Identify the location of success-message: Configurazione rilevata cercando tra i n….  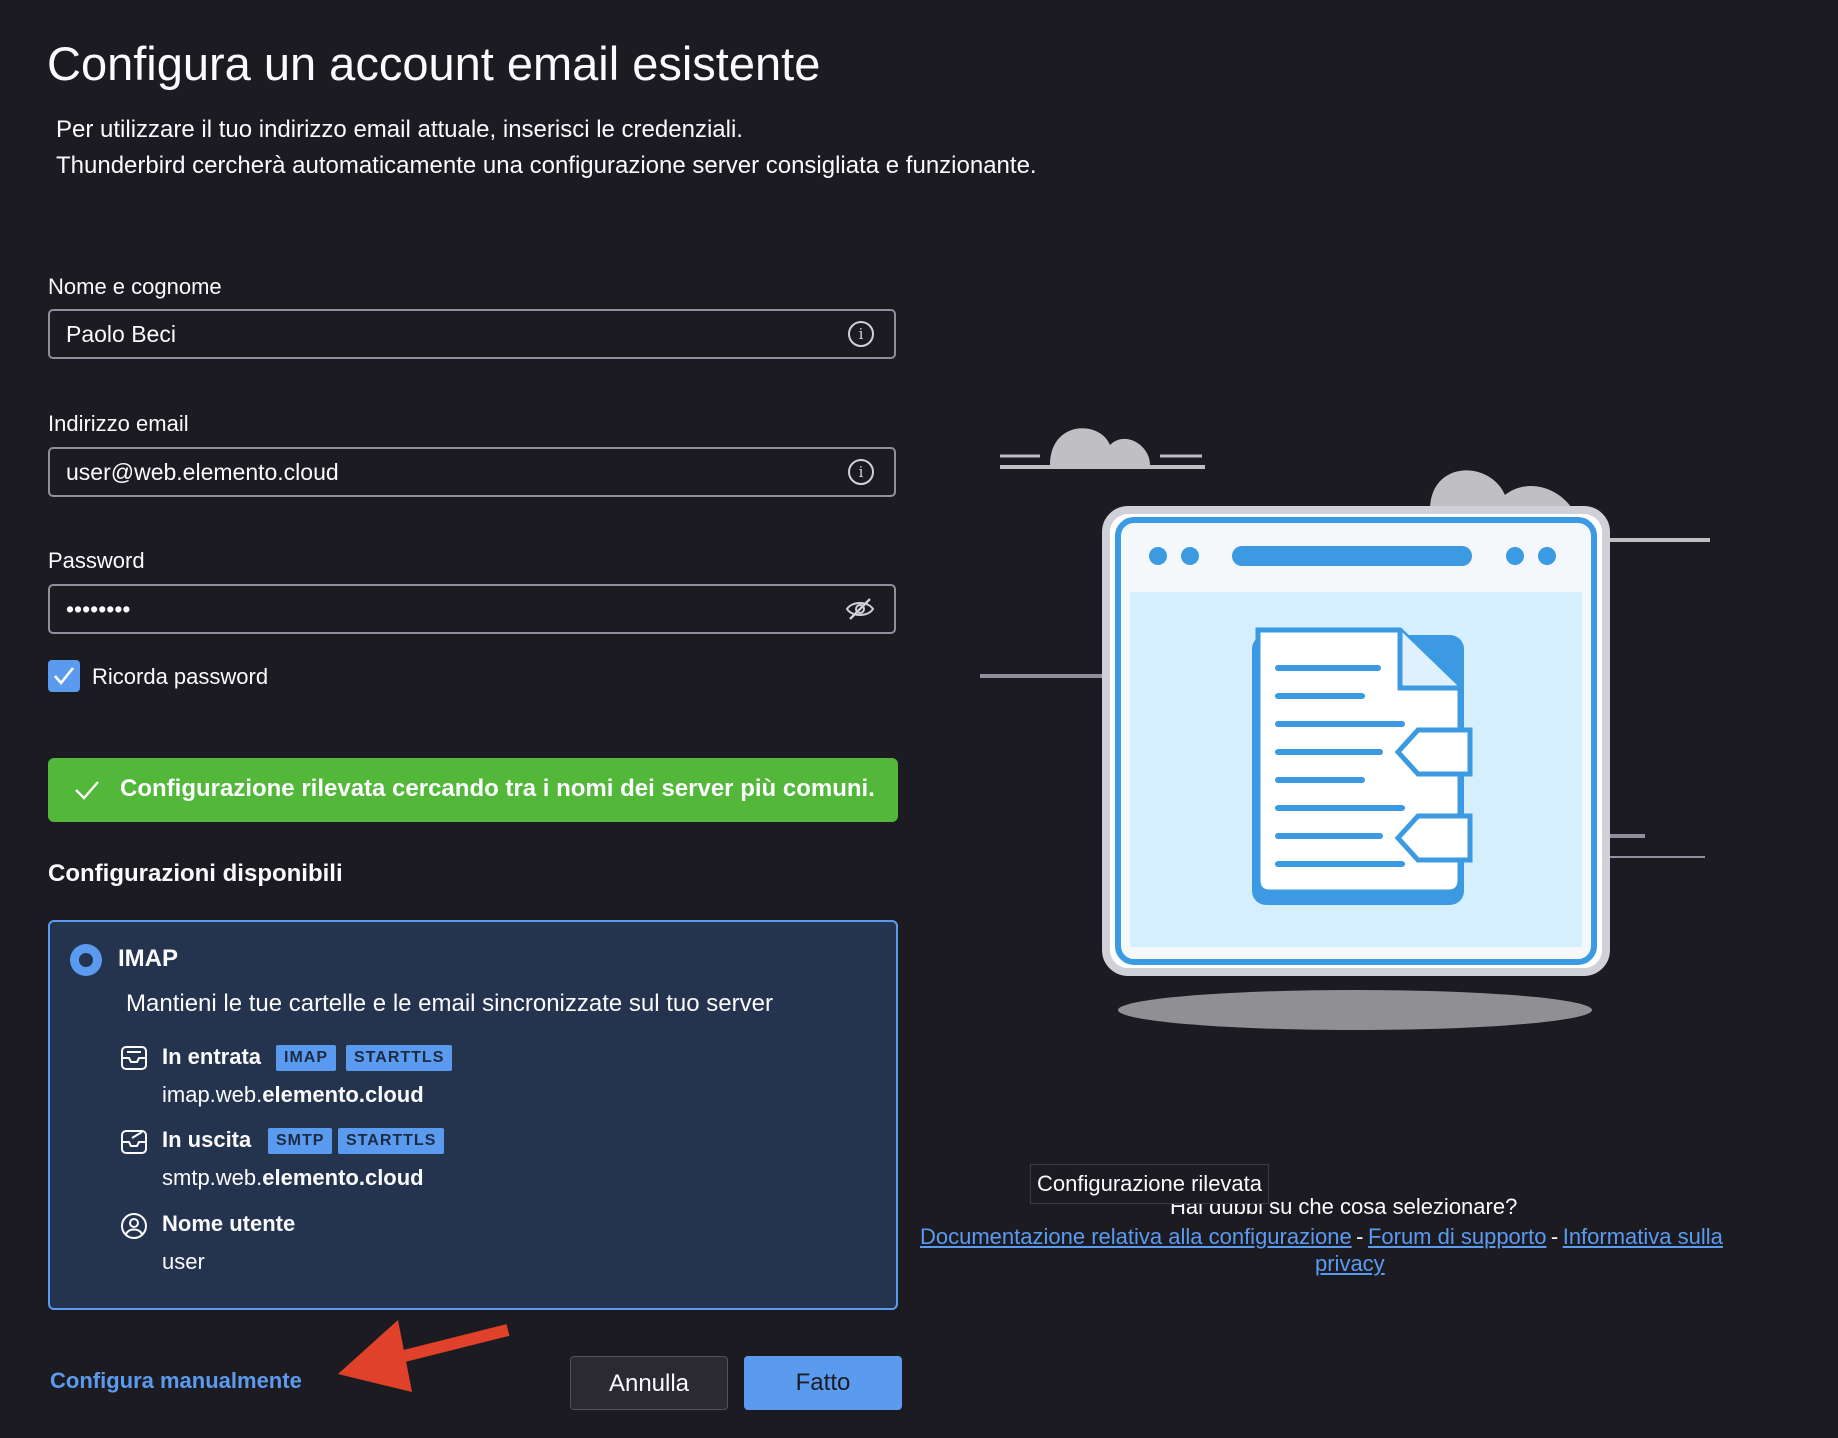
(497, 788).